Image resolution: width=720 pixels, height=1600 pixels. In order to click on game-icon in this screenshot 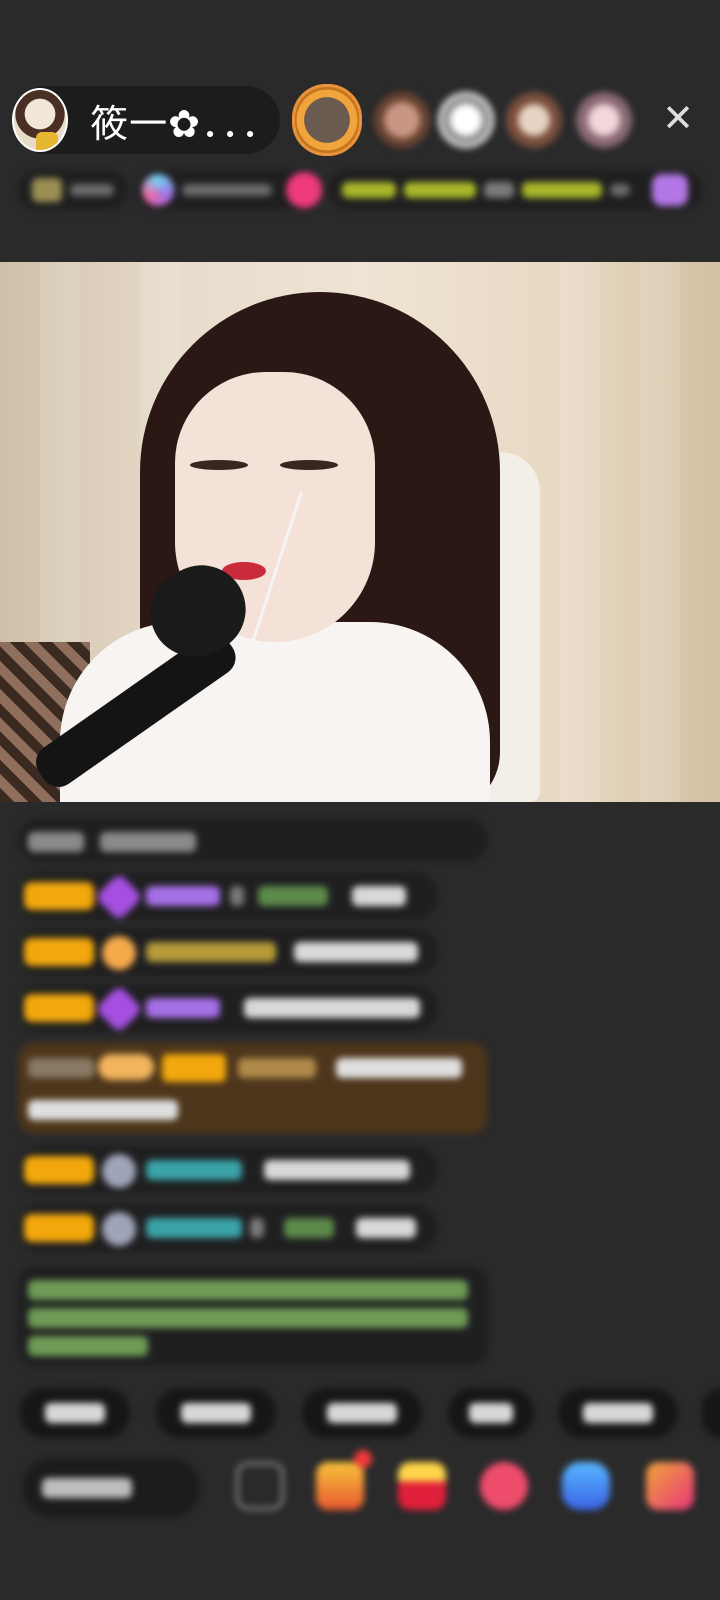, I will do `click(586, 1486)`.